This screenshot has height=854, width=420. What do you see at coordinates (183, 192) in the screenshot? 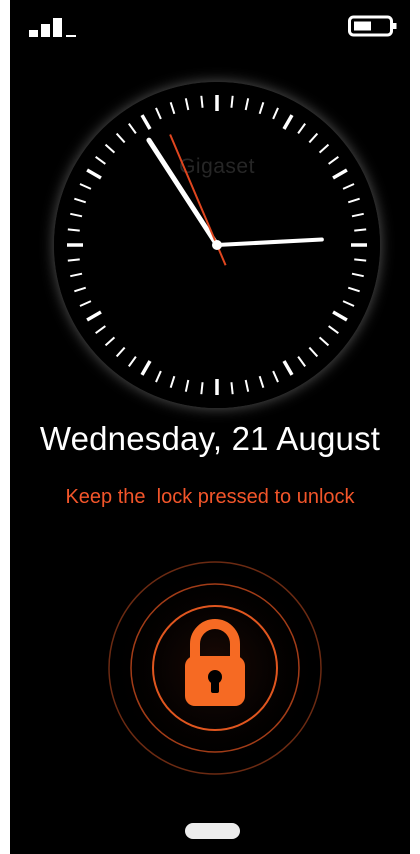
I see `hour-hand` at bounding box center [183, 192].